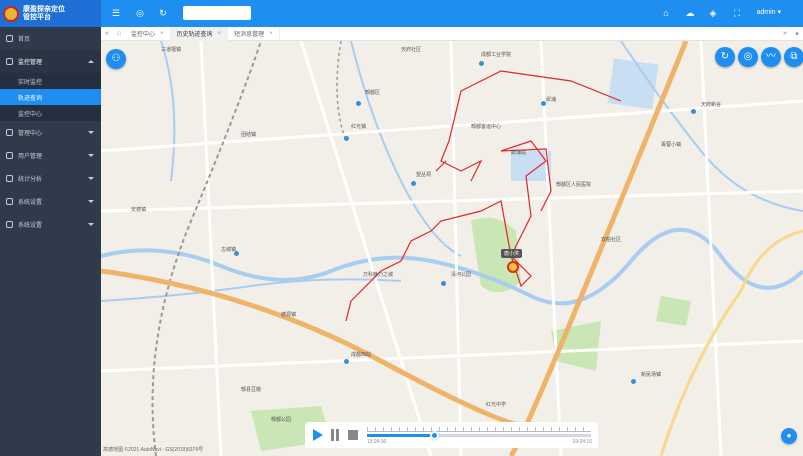 The width and height of the screenshot is (803, 456). I want to click on map-label: 郫都区人民医院, so click(574, 185).